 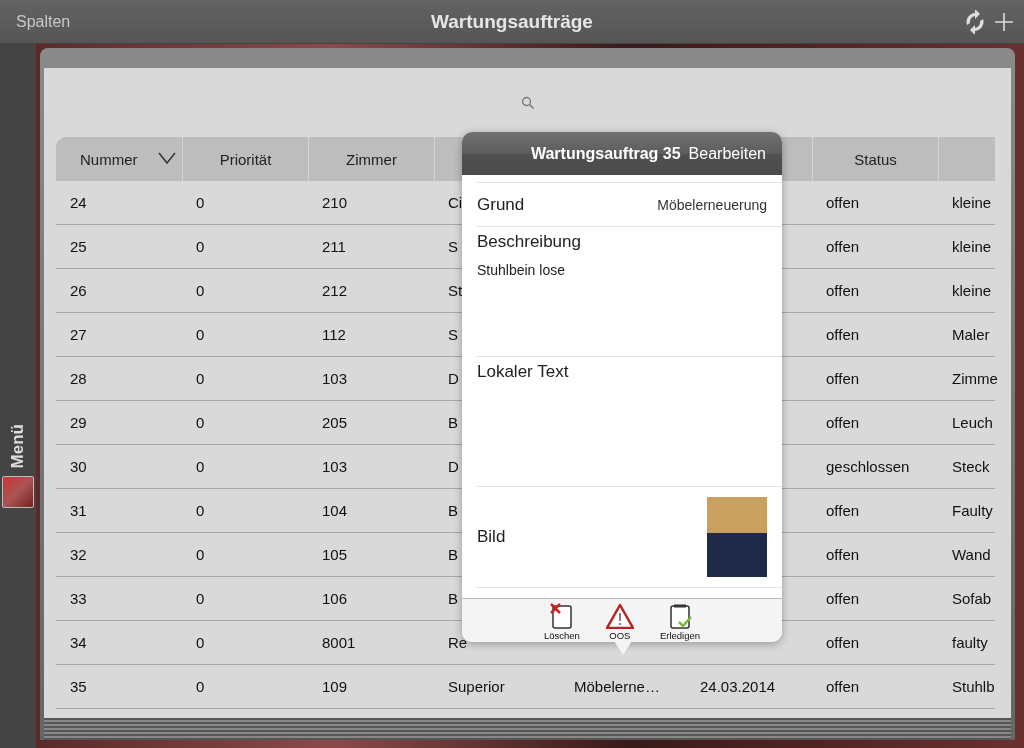 What do you see at coordinates (512, 21) in the screenshot?
I see `screen-title: Wartungsaufträge` at bounding box center [512, 21].